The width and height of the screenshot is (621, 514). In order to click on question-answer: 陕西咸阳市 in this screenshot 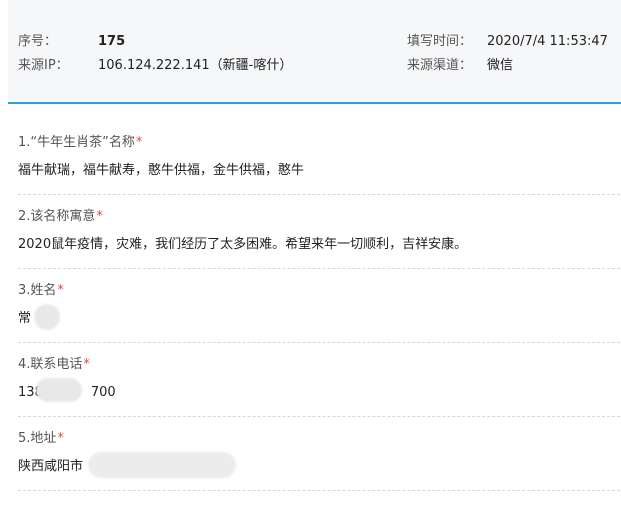, I will do `click(51, 466)`.